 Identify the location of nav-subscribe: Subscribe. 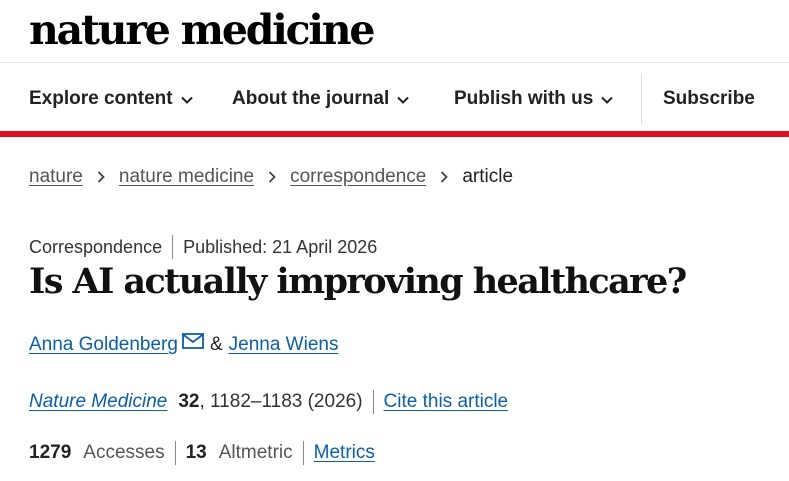
(709, 99).